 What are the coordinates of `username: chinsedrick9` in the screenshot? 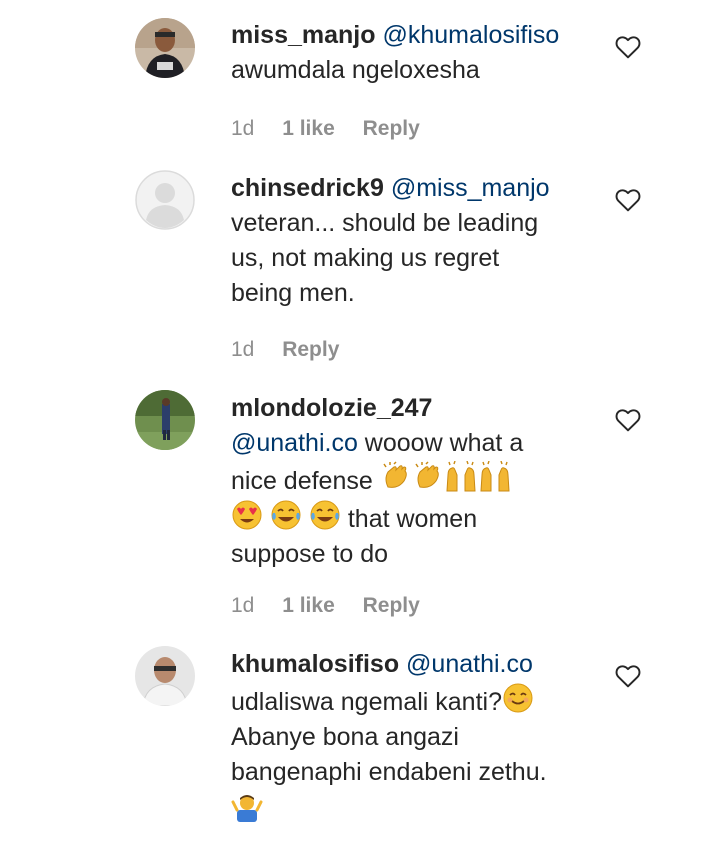 It's located at (307, 188).